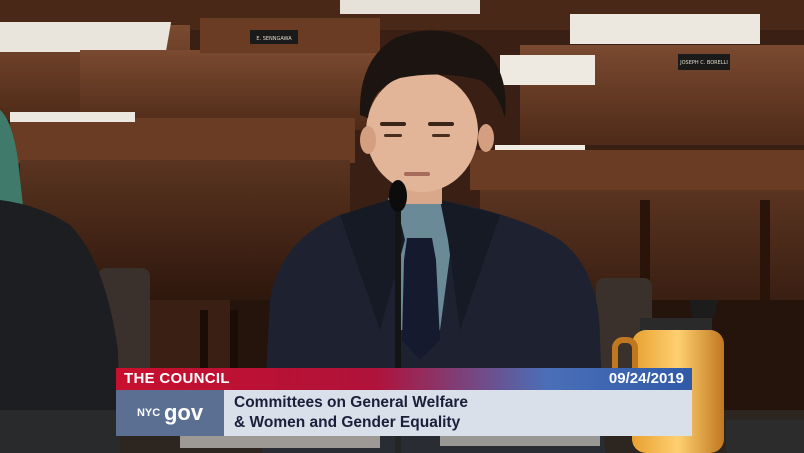  Describe the element at coordinates (148, 413) in the screenshot. I see `nyc-logo-mark: NYC` at that location.